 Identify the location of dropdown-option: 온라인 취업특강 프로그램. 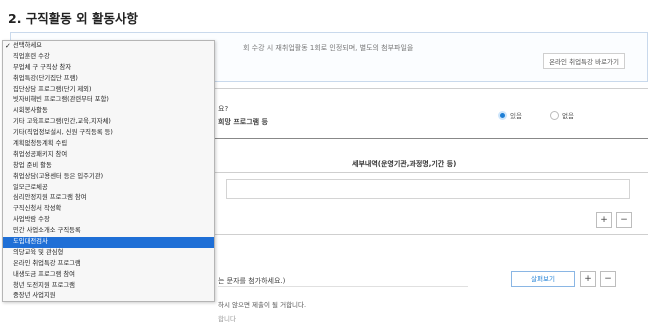
(108, 264).